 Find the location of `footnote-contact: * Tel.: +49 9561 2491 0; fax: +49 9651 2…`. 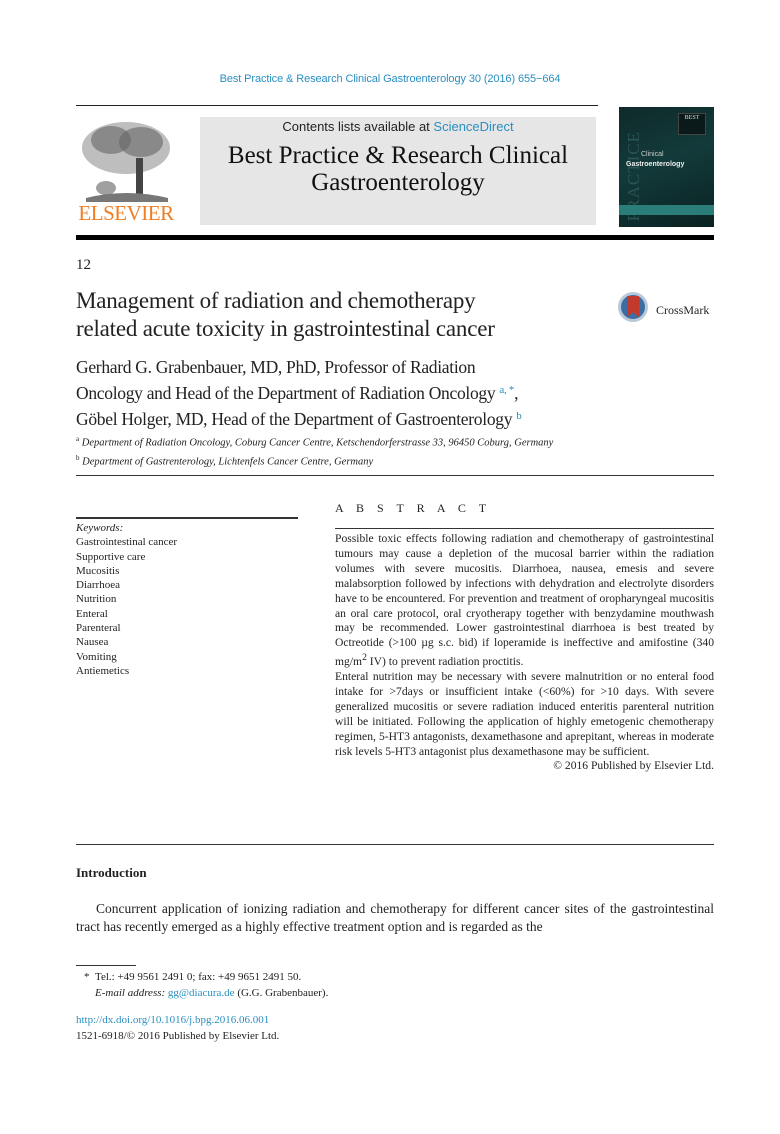

footnote-contact: * Tel.: +49 9561 2491 0; fax: +49 9651 2… is located at coordinates (206, 977).